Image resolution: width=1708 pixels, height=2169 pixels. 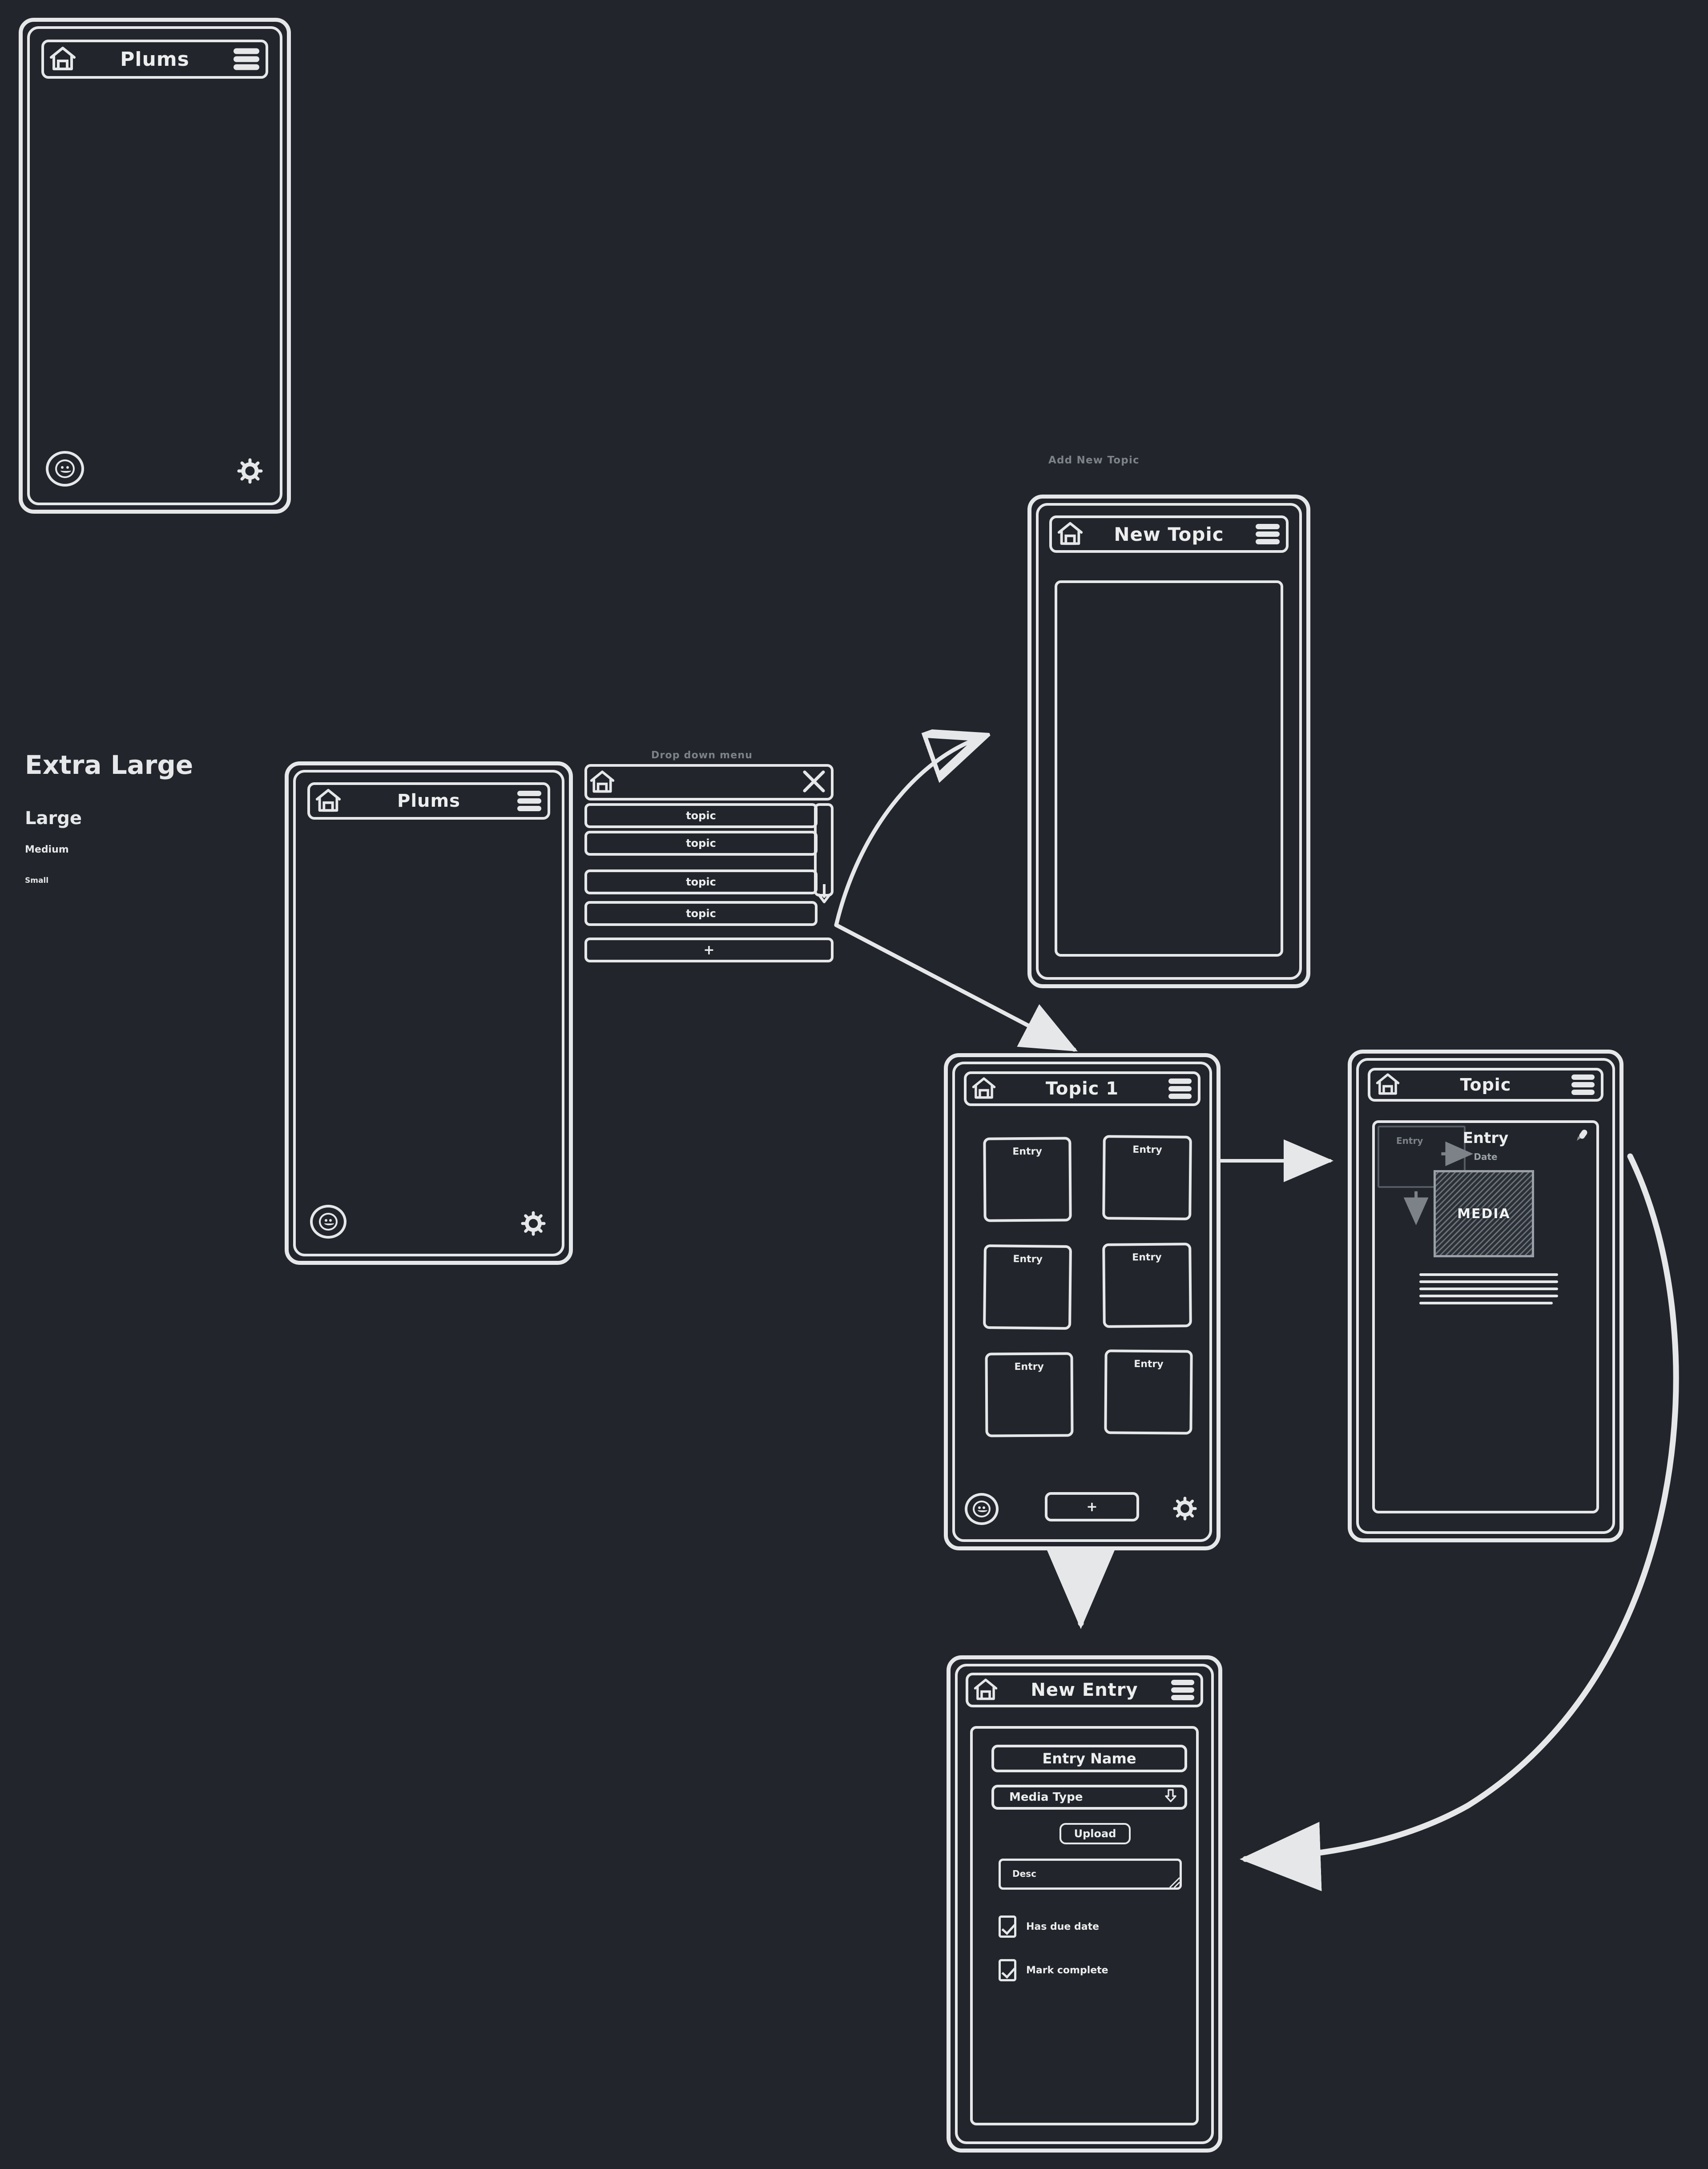 What do you see at coordinates (53, 818) in the screenshot?
I see `type-spec-large: Large` at bounding box center [53, 818].